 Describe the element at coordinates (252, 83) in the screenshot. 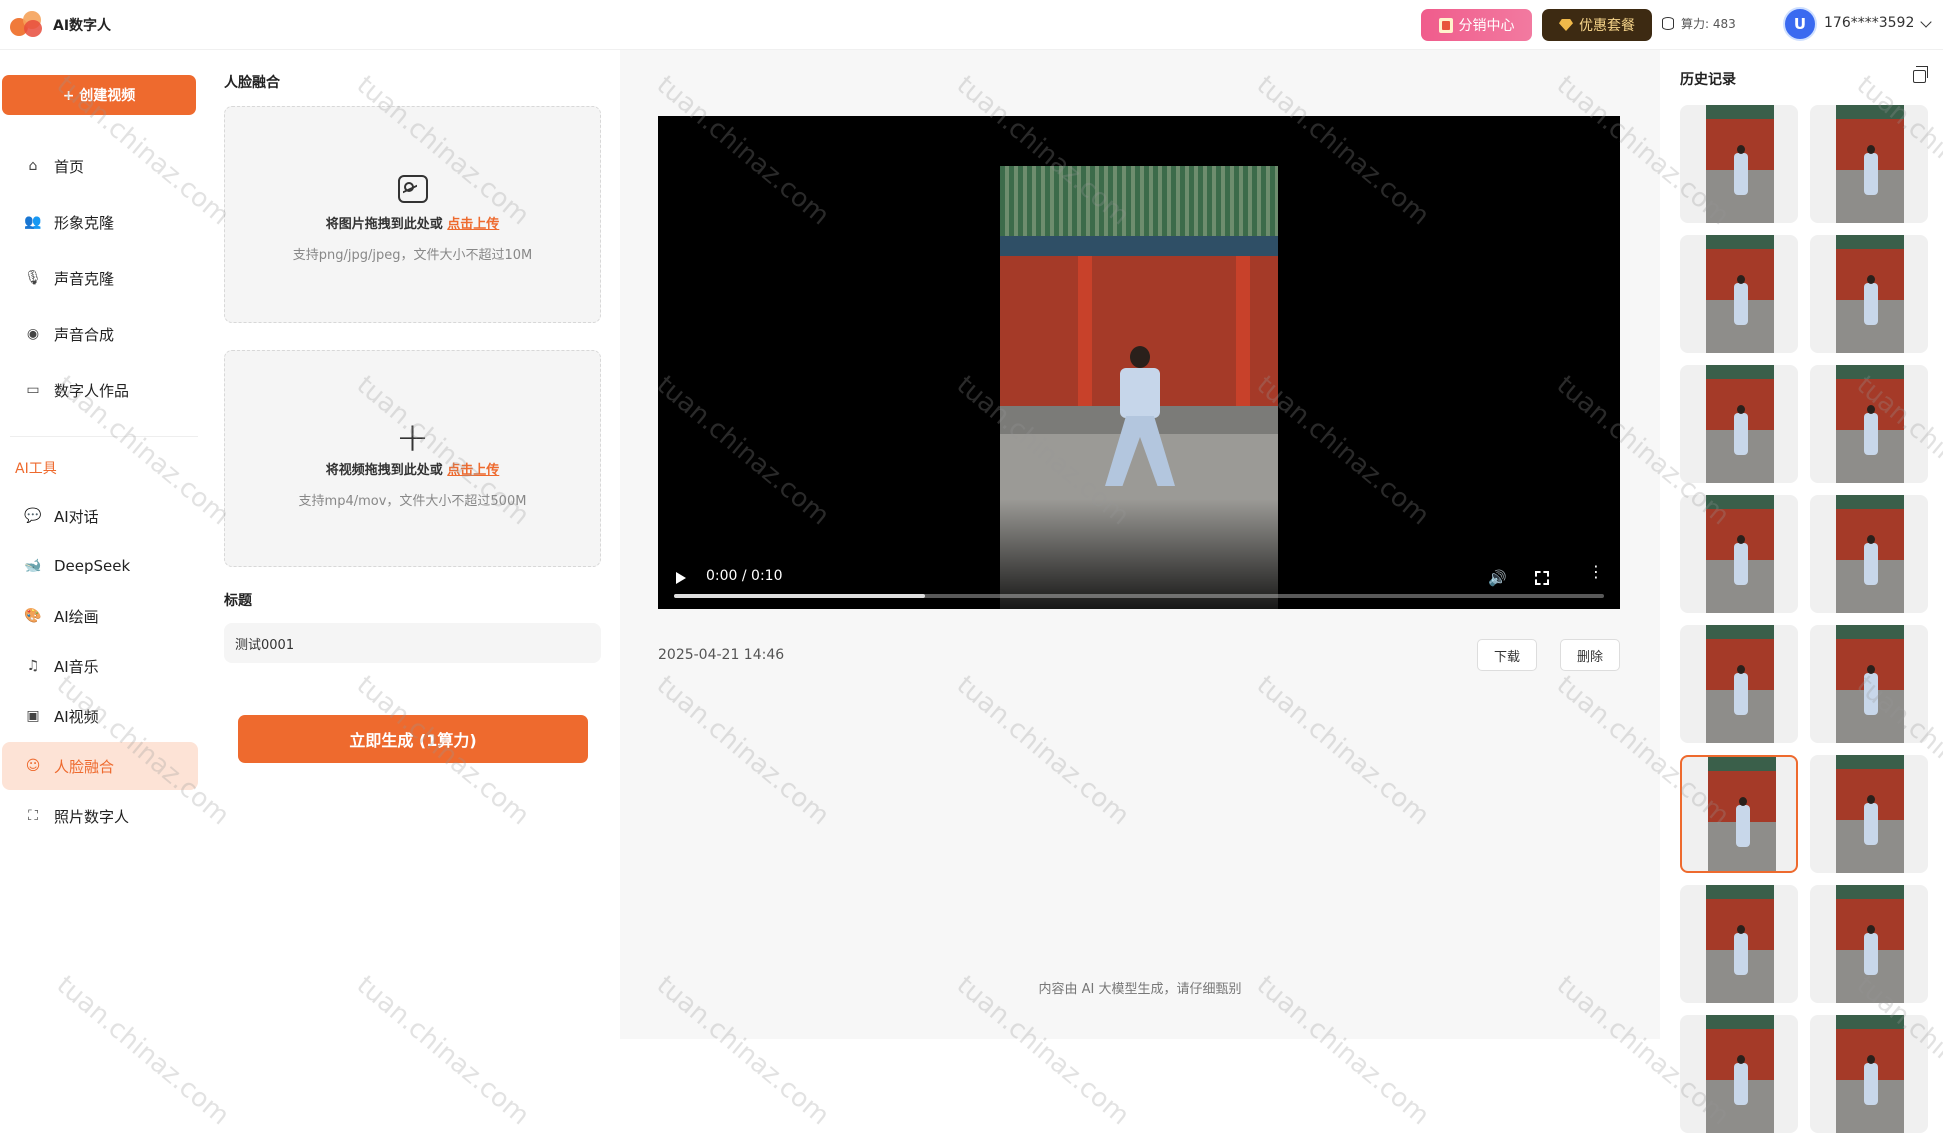

I see `form-title: 人脸融合` at that location.